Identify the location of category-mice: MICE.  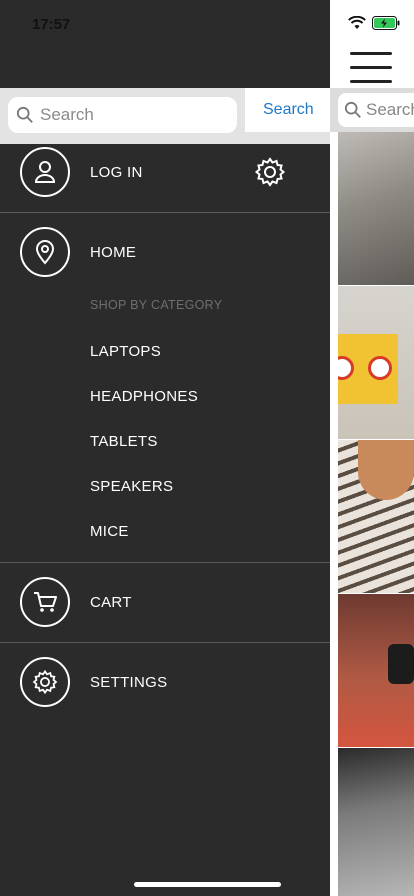
(109, 531).